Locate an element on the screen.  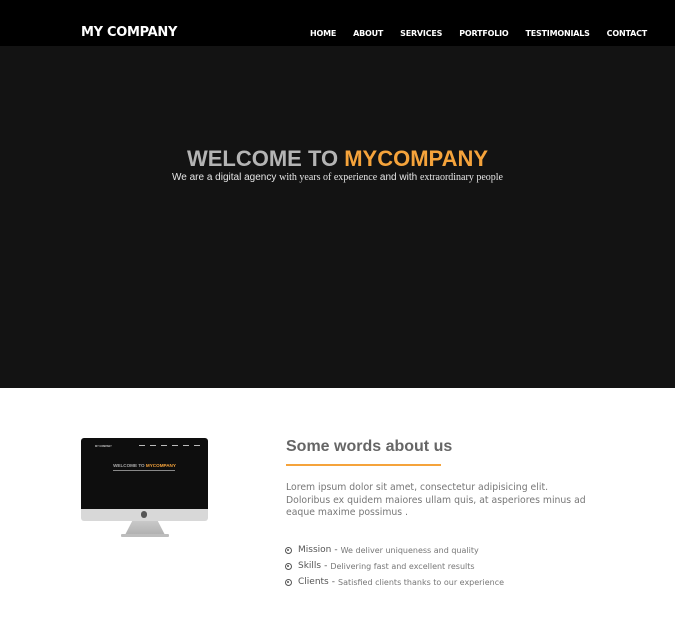
feature-name: Mission is located at coordinates (315, 550).